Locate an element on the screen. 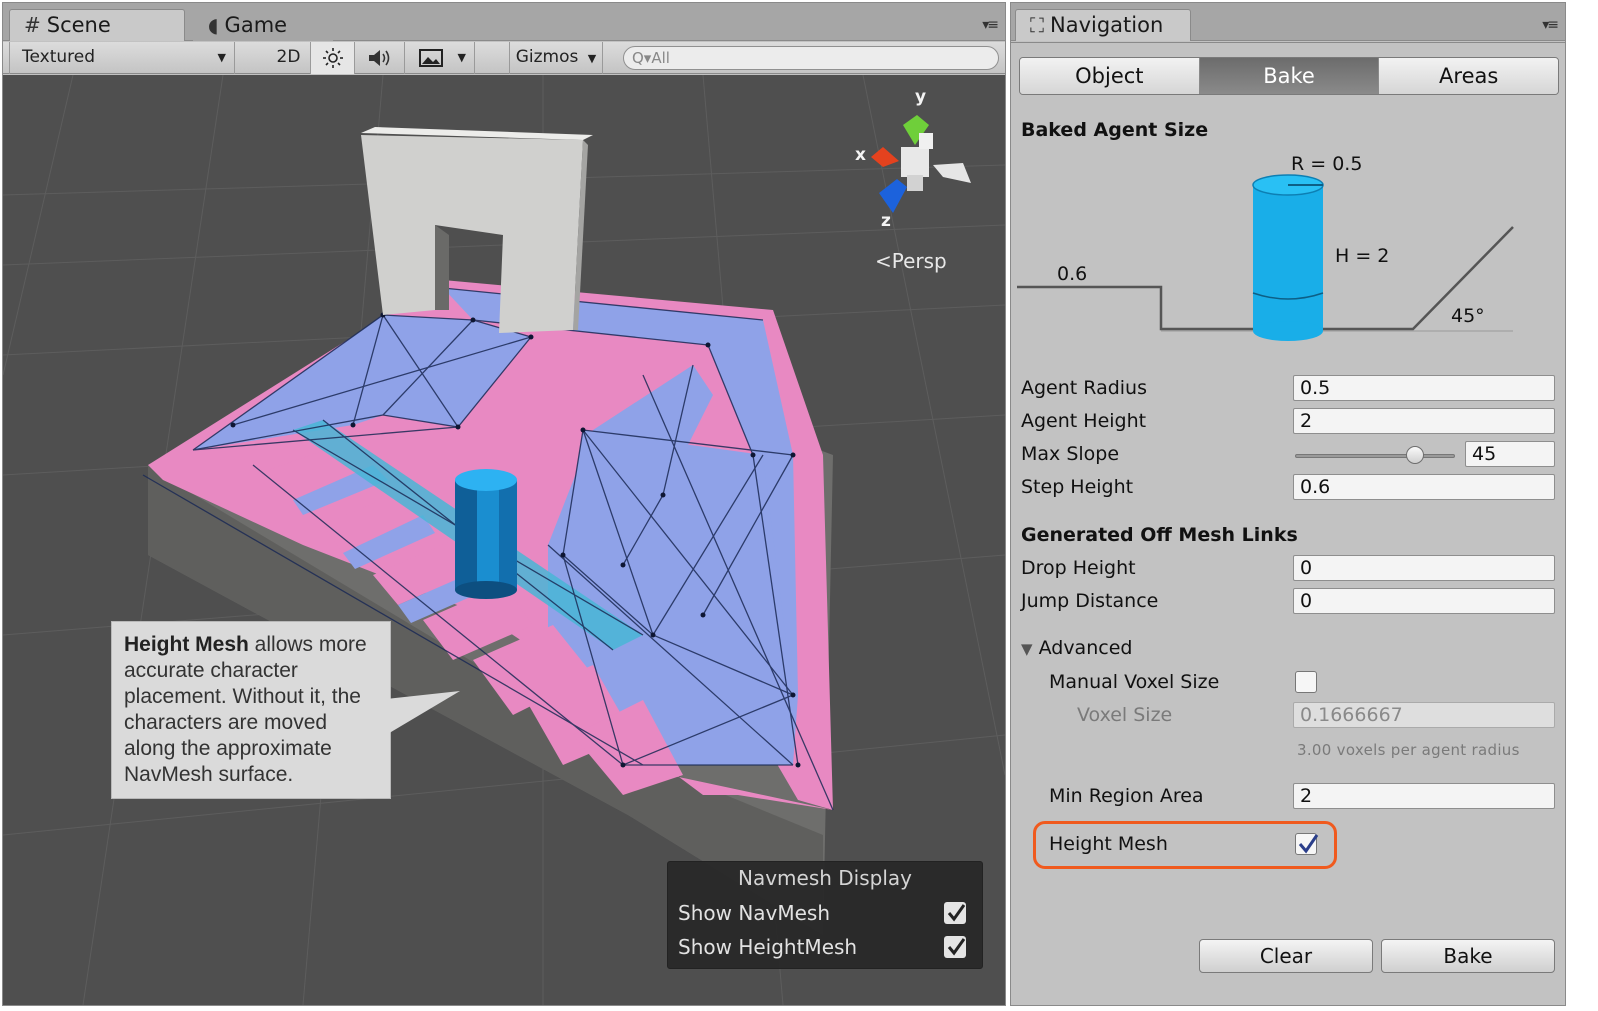  search-icon: Q▾ is located at coordinates (642, 58).